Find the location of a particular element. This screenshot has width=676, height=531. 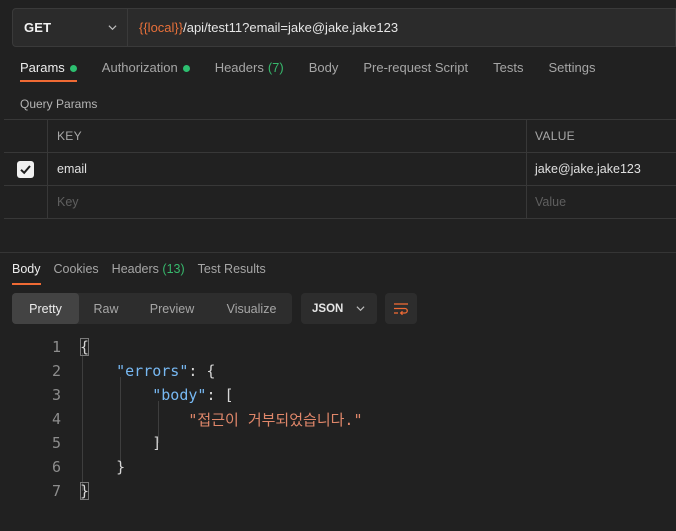

tab-count: (7) is located at coordinates (275, 67).